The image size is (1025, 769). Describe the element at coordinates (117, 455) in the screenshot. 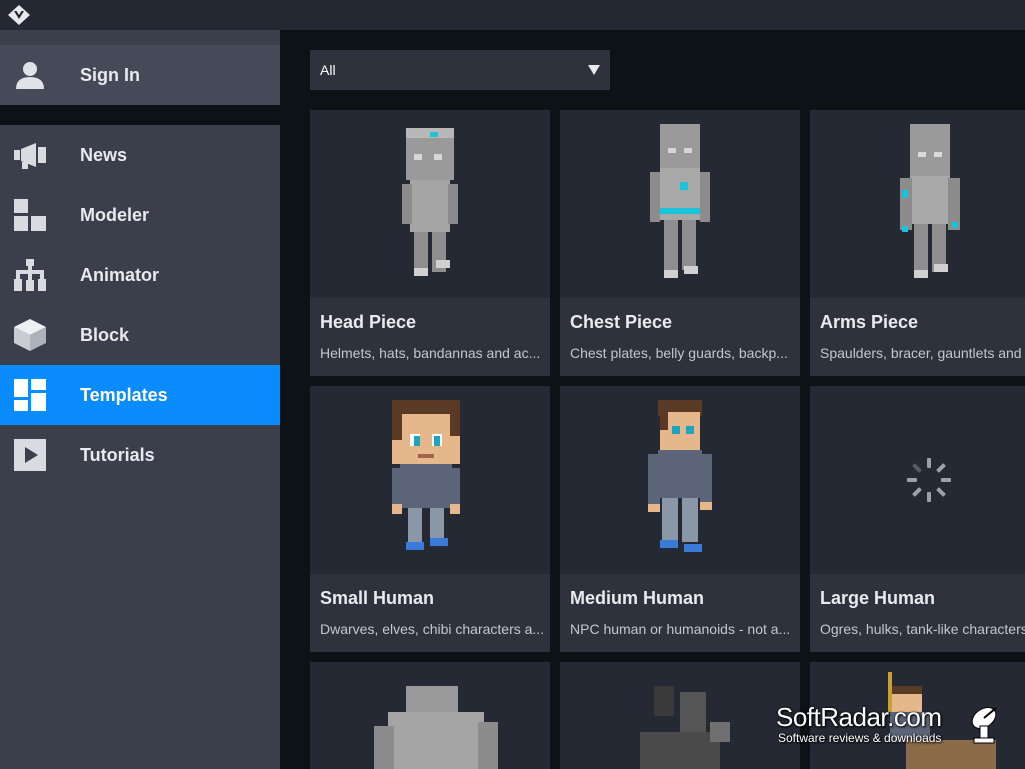

I see `sidebar-item-label: Tutorials` at that location.